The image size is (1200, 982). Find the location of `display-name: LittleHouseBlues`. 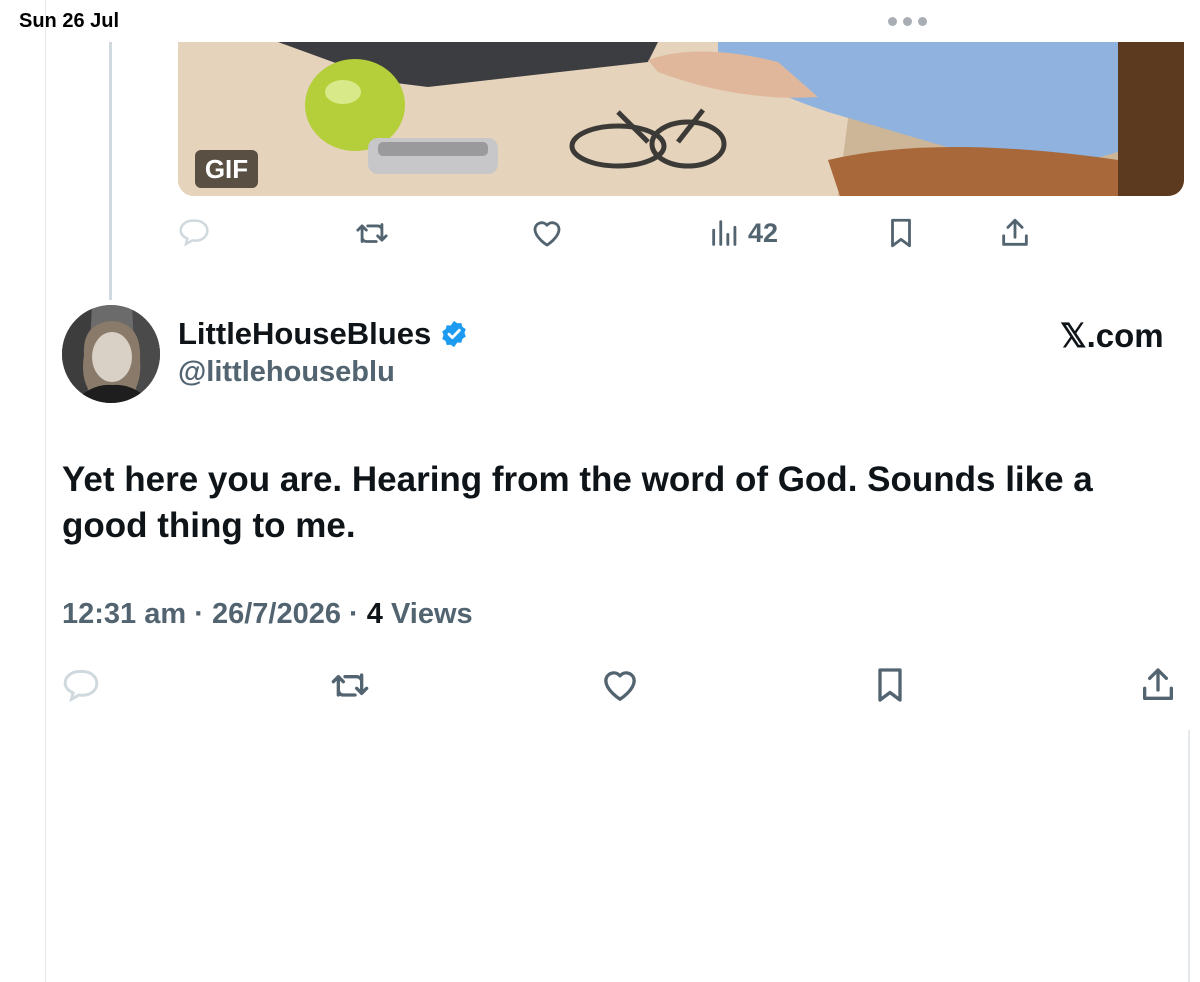

display-name: LittleHouseBlues is located at coordinates (323, 334).